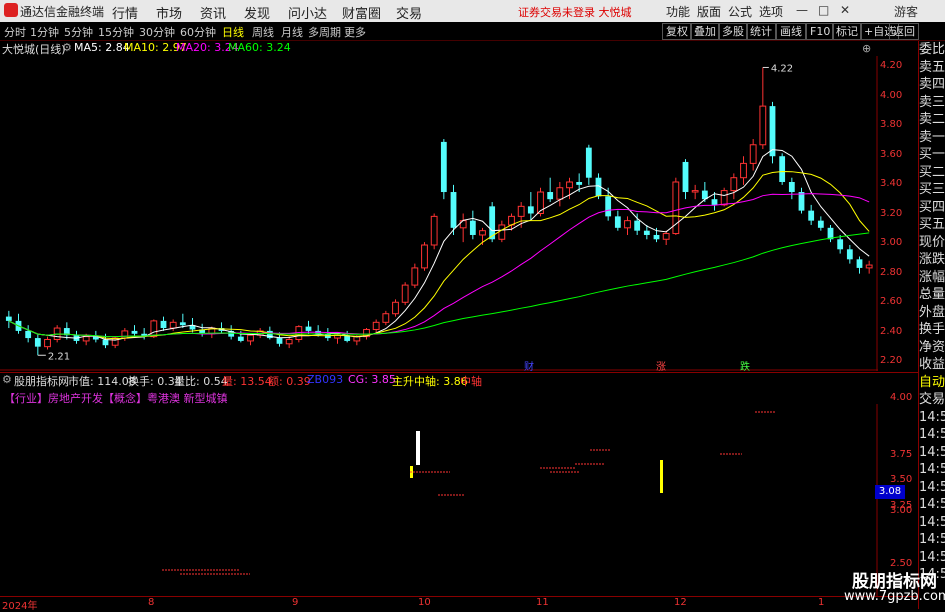 The image size is (945, 612). Describe the element at coordinates (932, 173) in the screenshot. I see `side-panel-item: 买二` at that location.